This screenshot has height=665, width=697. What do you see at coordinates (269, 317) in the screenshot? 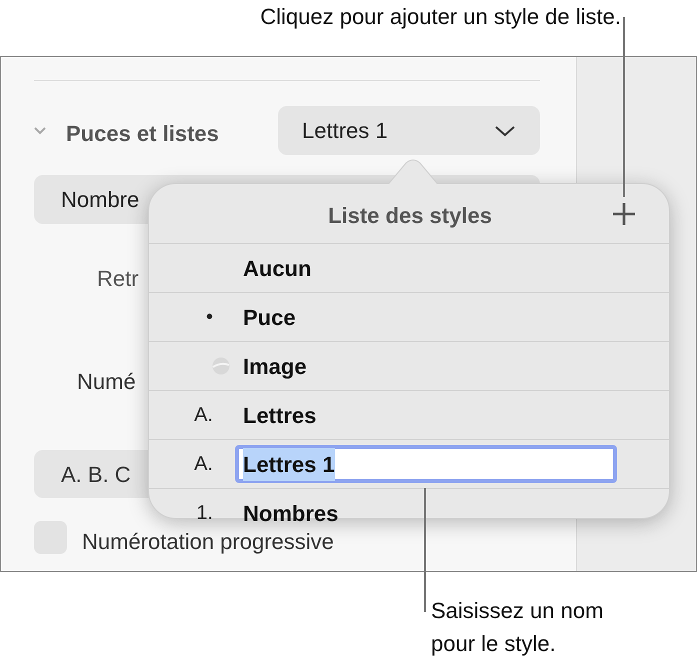
I see `list-style-item: Puce` at bounding box center [269, 317].